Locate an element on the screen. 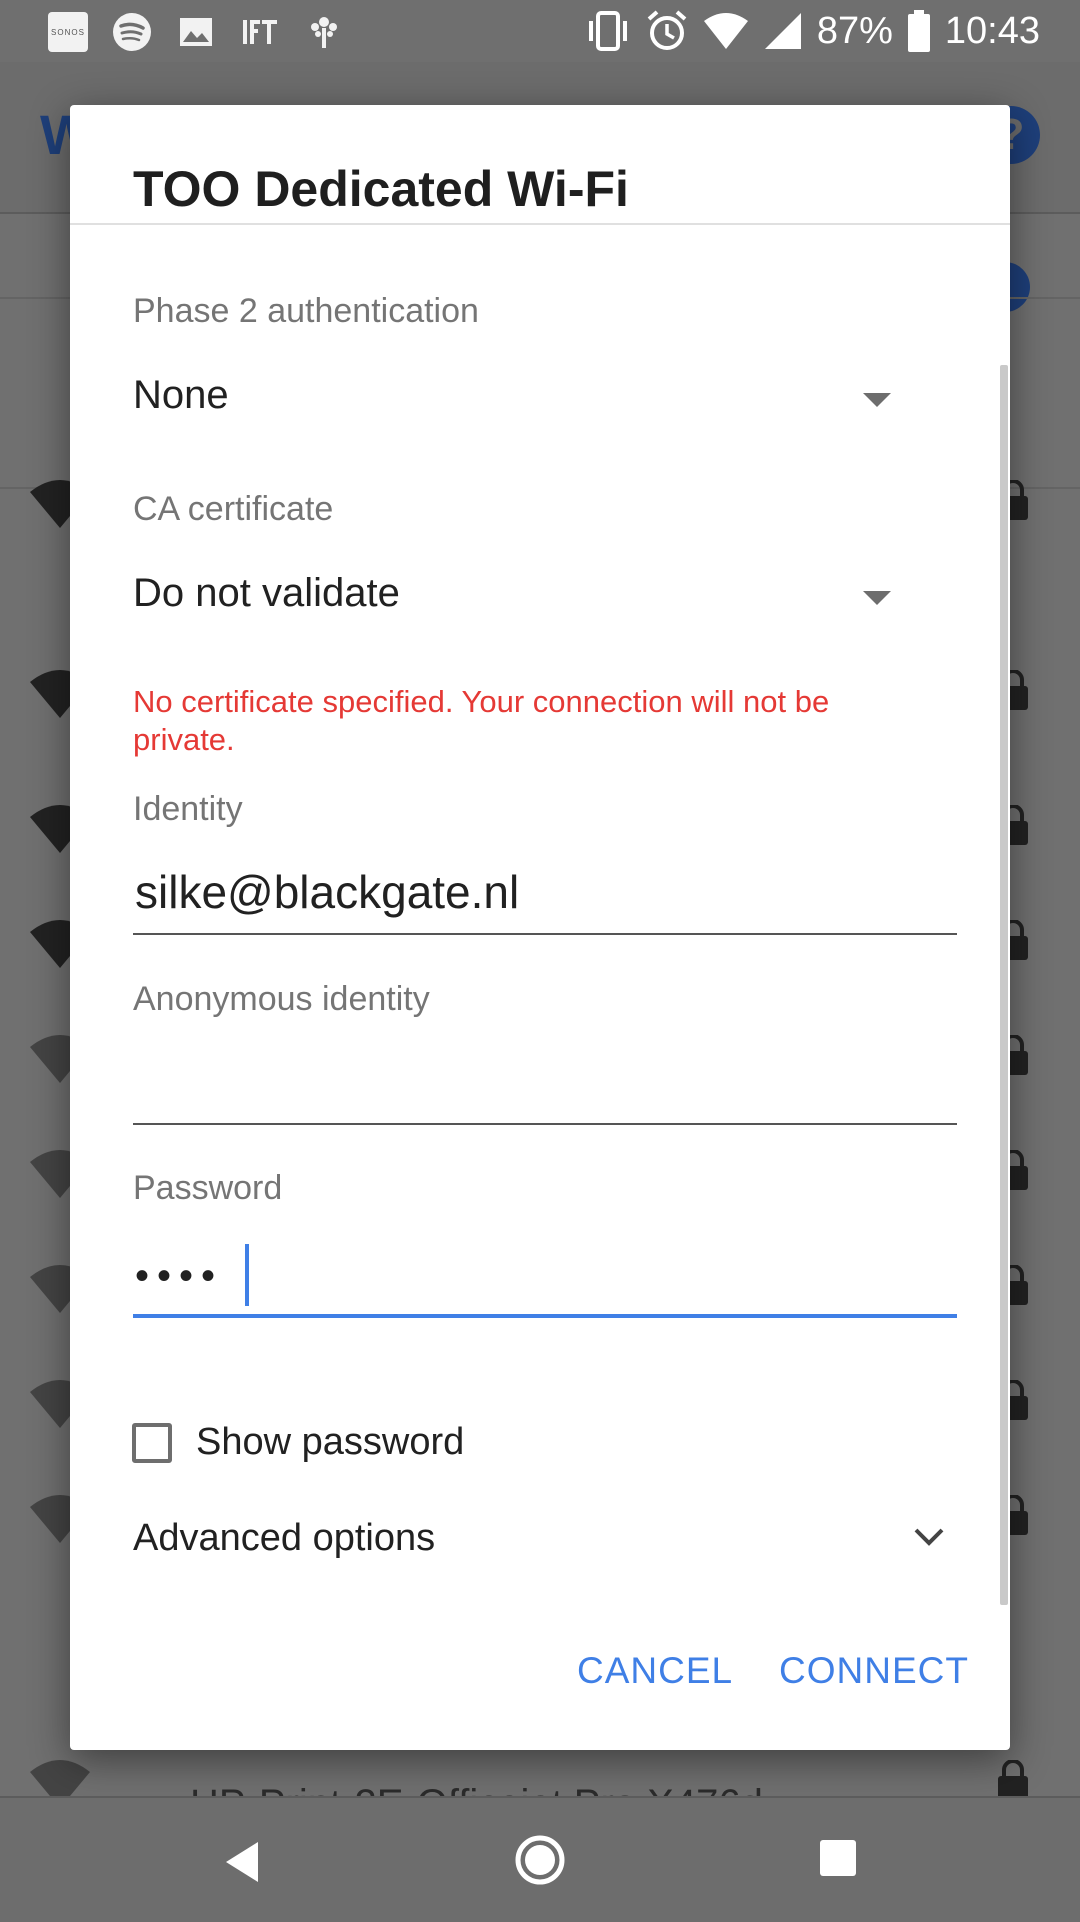 This screenshot has height=1922, width=1080. system-icons: 87% 10:43 is located at coordinates (812, 31).